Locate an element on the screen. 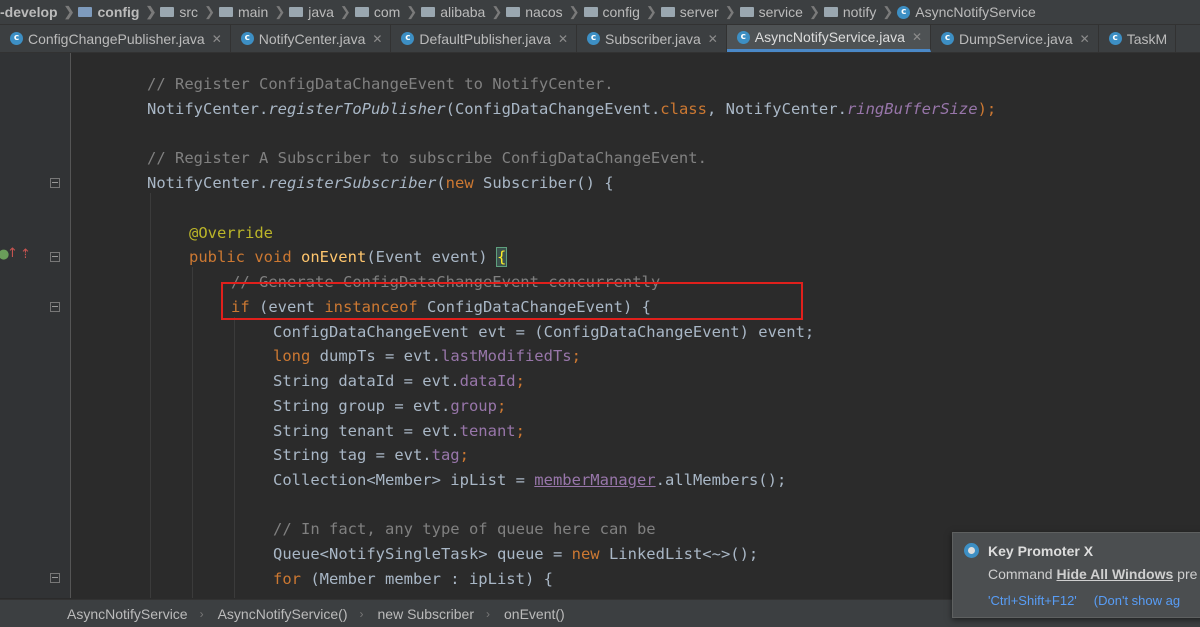  nav-crumb-config: config ❯ is located at coordinates (622, 12).